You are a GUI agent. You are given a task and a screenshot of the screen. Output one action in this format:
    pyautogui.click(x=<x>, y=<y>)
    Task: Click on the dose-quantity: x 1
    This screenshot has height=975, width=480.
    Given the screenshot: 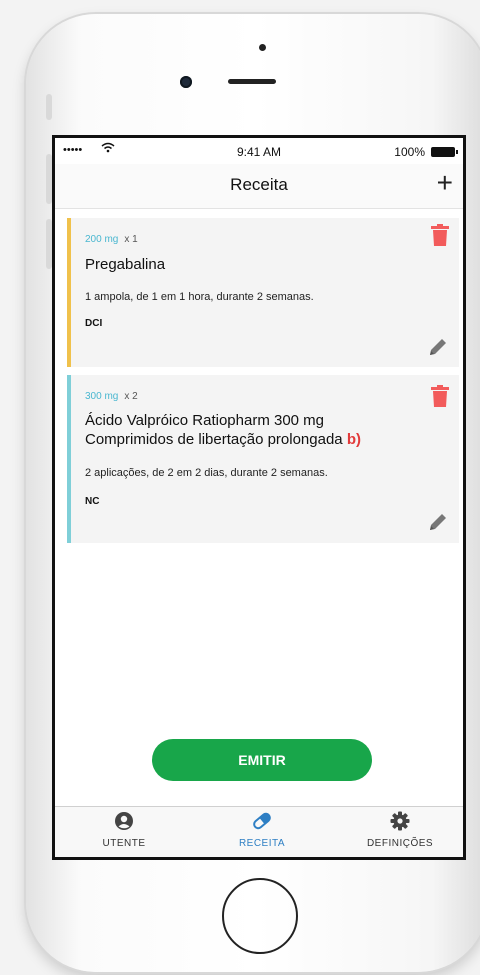 What is the action you would take?
    pyautogui.click(x=131, y=239)
    